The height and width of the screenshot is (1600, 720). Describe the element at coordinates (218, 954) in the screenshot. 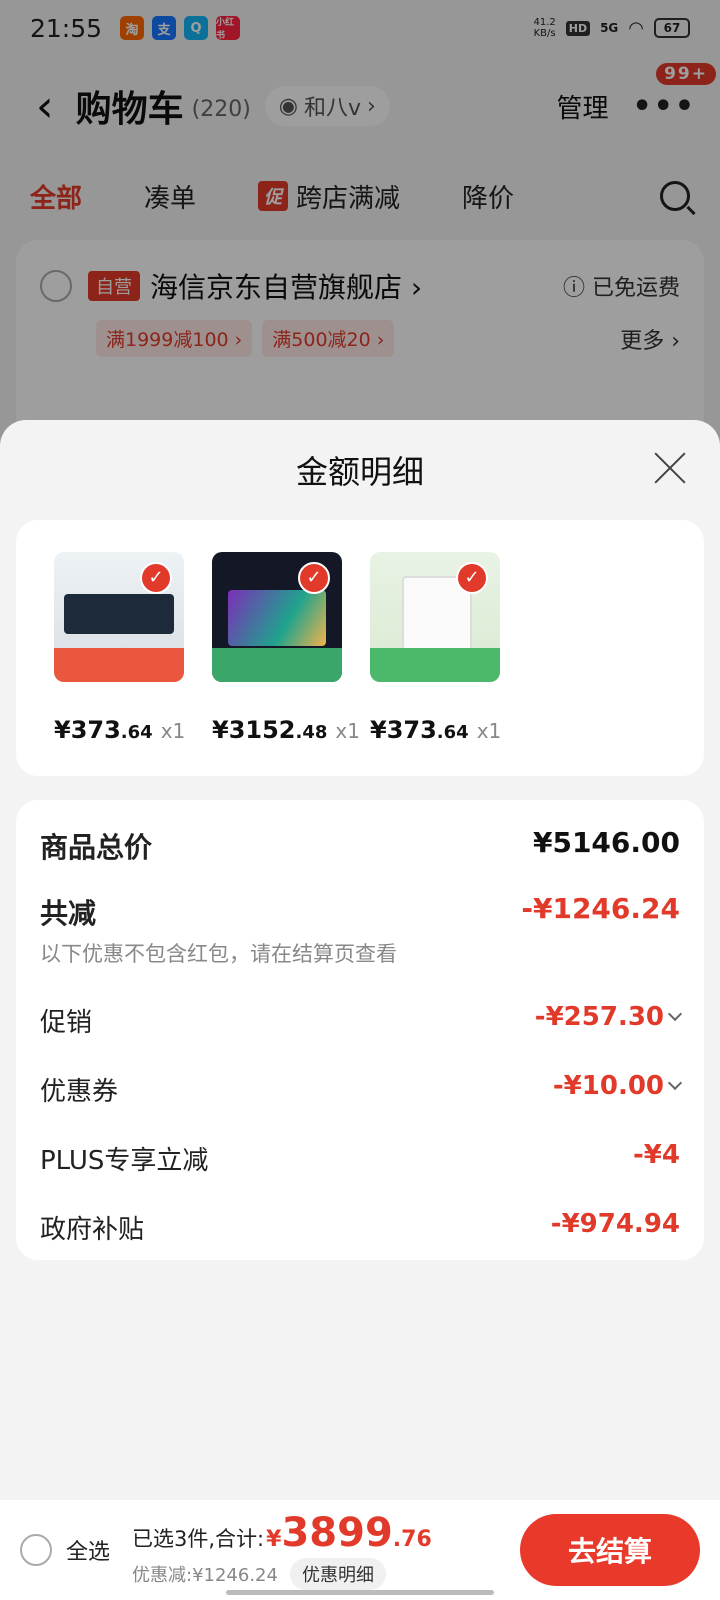

I see `reduce-note: 以下优惠不包含红包，请在结算页查看` at that location.